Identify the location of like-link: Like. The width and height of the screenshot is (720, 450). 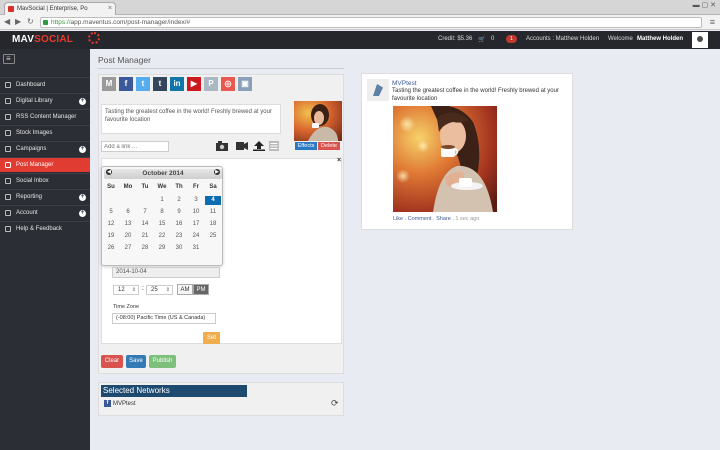
(398, 219).